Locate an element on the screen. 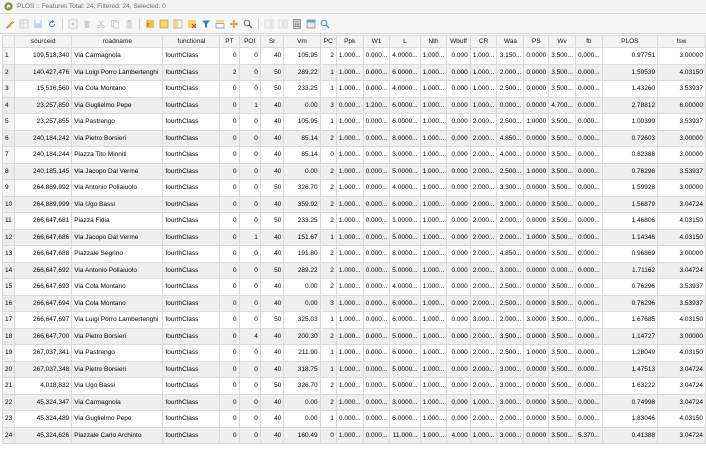  table-cell: 1.28049 is located at coordinates (630, 353).